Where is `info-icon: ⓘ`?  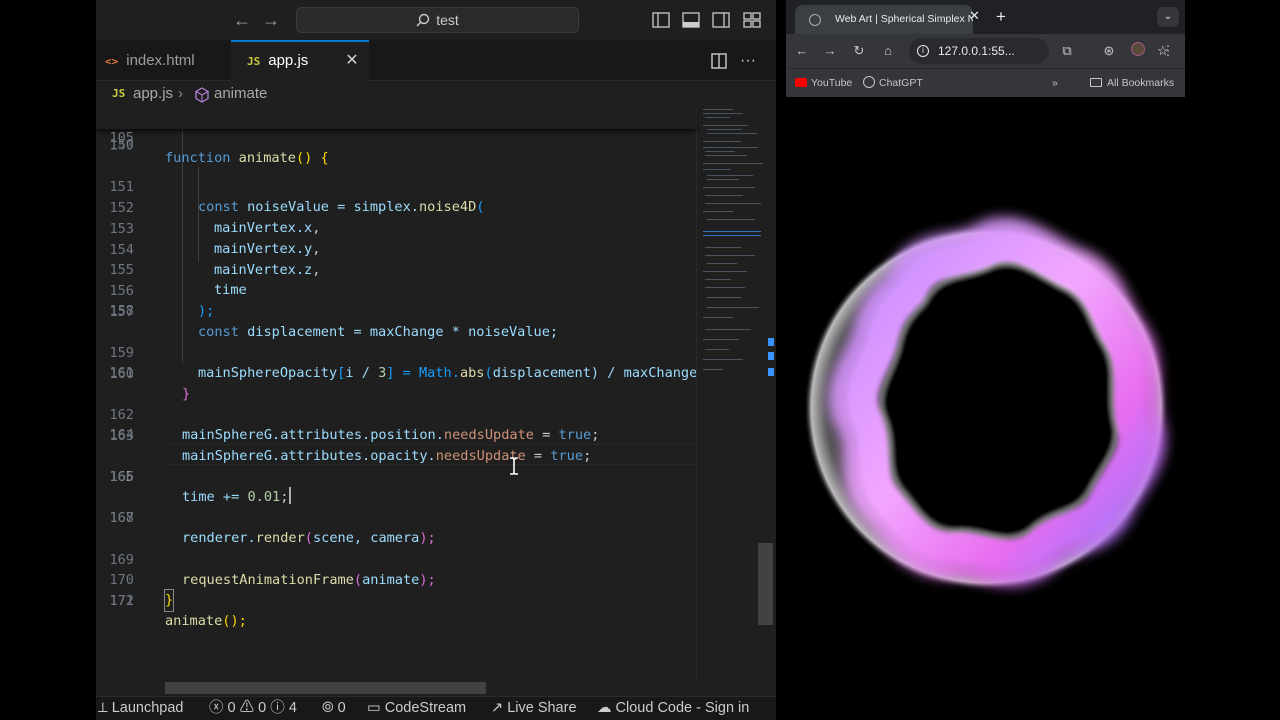
info-icon: ⓘ is located at coordinates (277, 708).